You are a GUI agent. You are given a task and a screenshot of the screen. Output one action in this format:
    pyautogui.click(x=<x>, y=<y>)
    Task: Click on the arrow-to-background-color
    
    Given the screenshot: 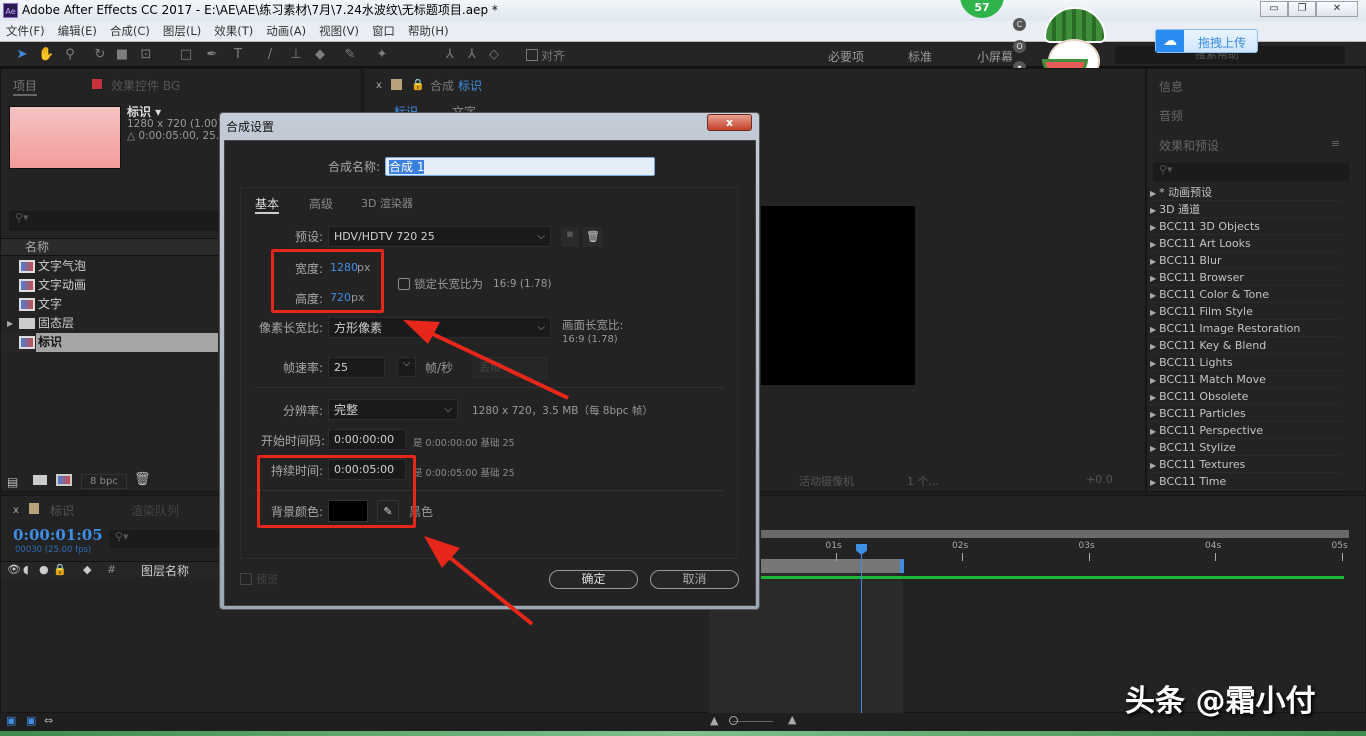 What is the action you would take?
    pyautogui.click(x=479, y=581)
    